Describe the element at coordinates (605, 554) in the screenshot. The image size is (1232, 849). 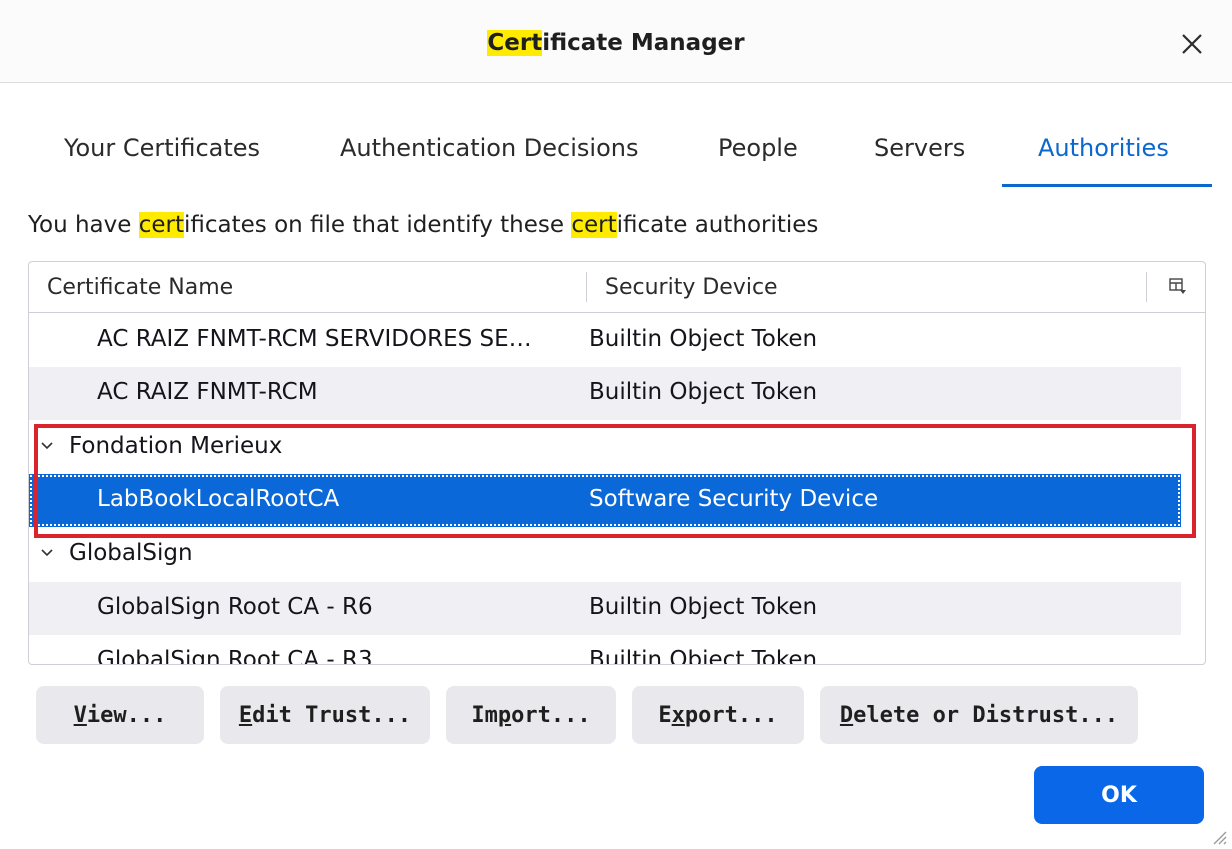
I see `group-row-globalsign: GlobalSign` at that location.